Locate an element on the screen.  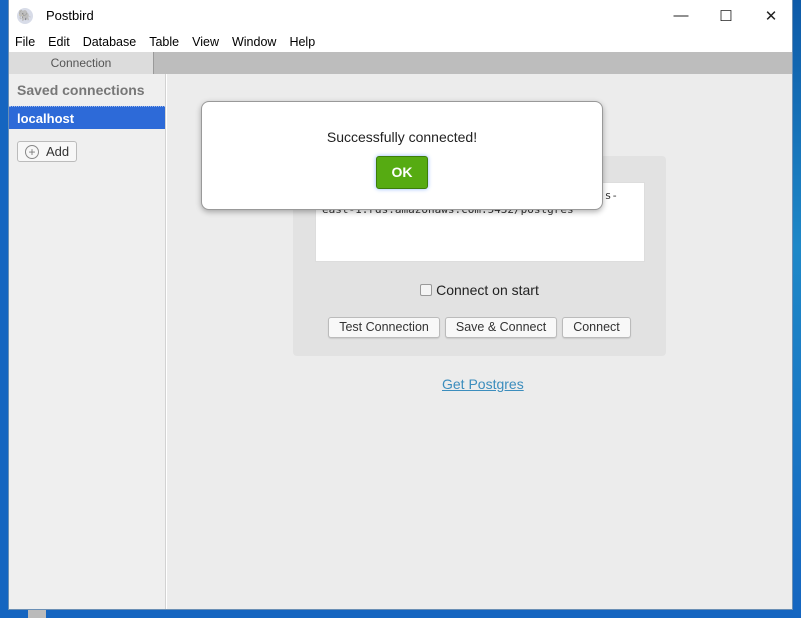
close-button: ✕ is located at coordinates (771, 15).